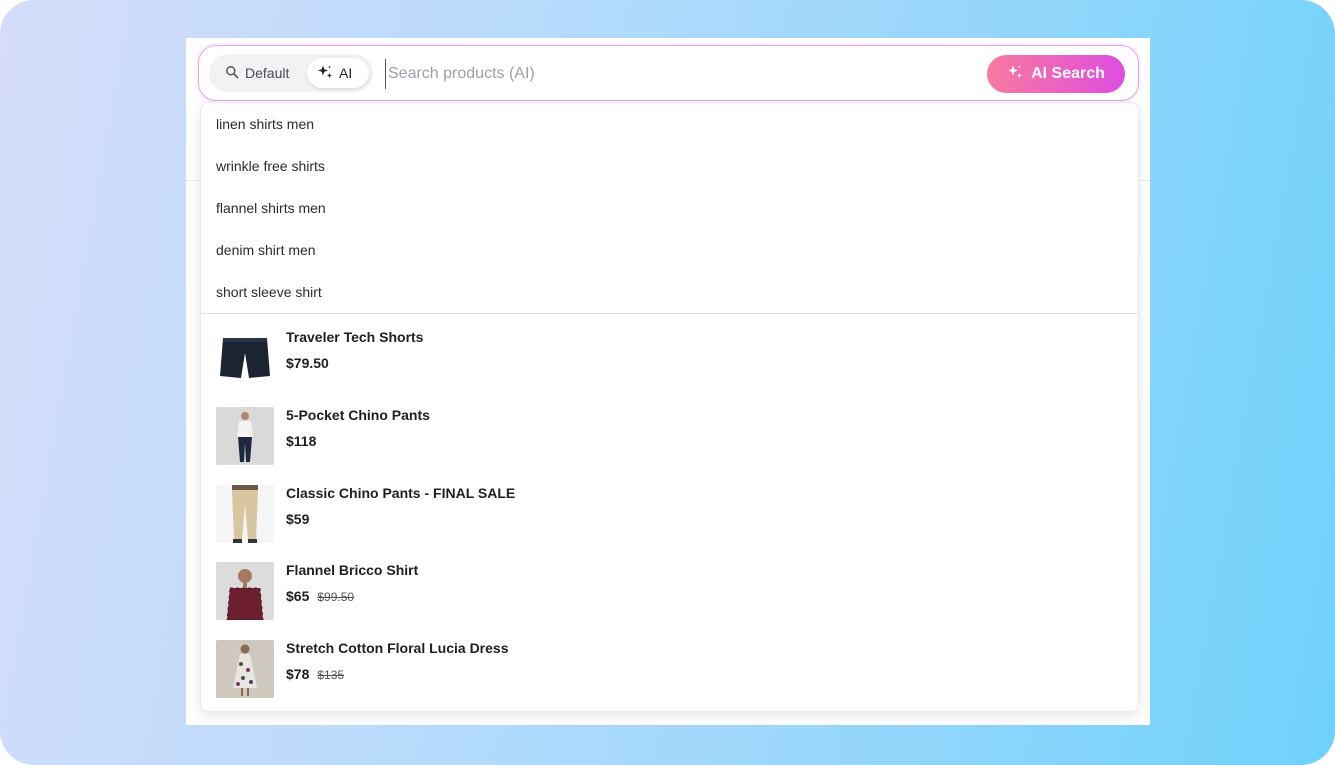 The image size is (1335, 765). Describe the element at coordinates (666, 358) in the screenshot. I see `product-result: Traveler Tech Shorts $79.50` at that location.